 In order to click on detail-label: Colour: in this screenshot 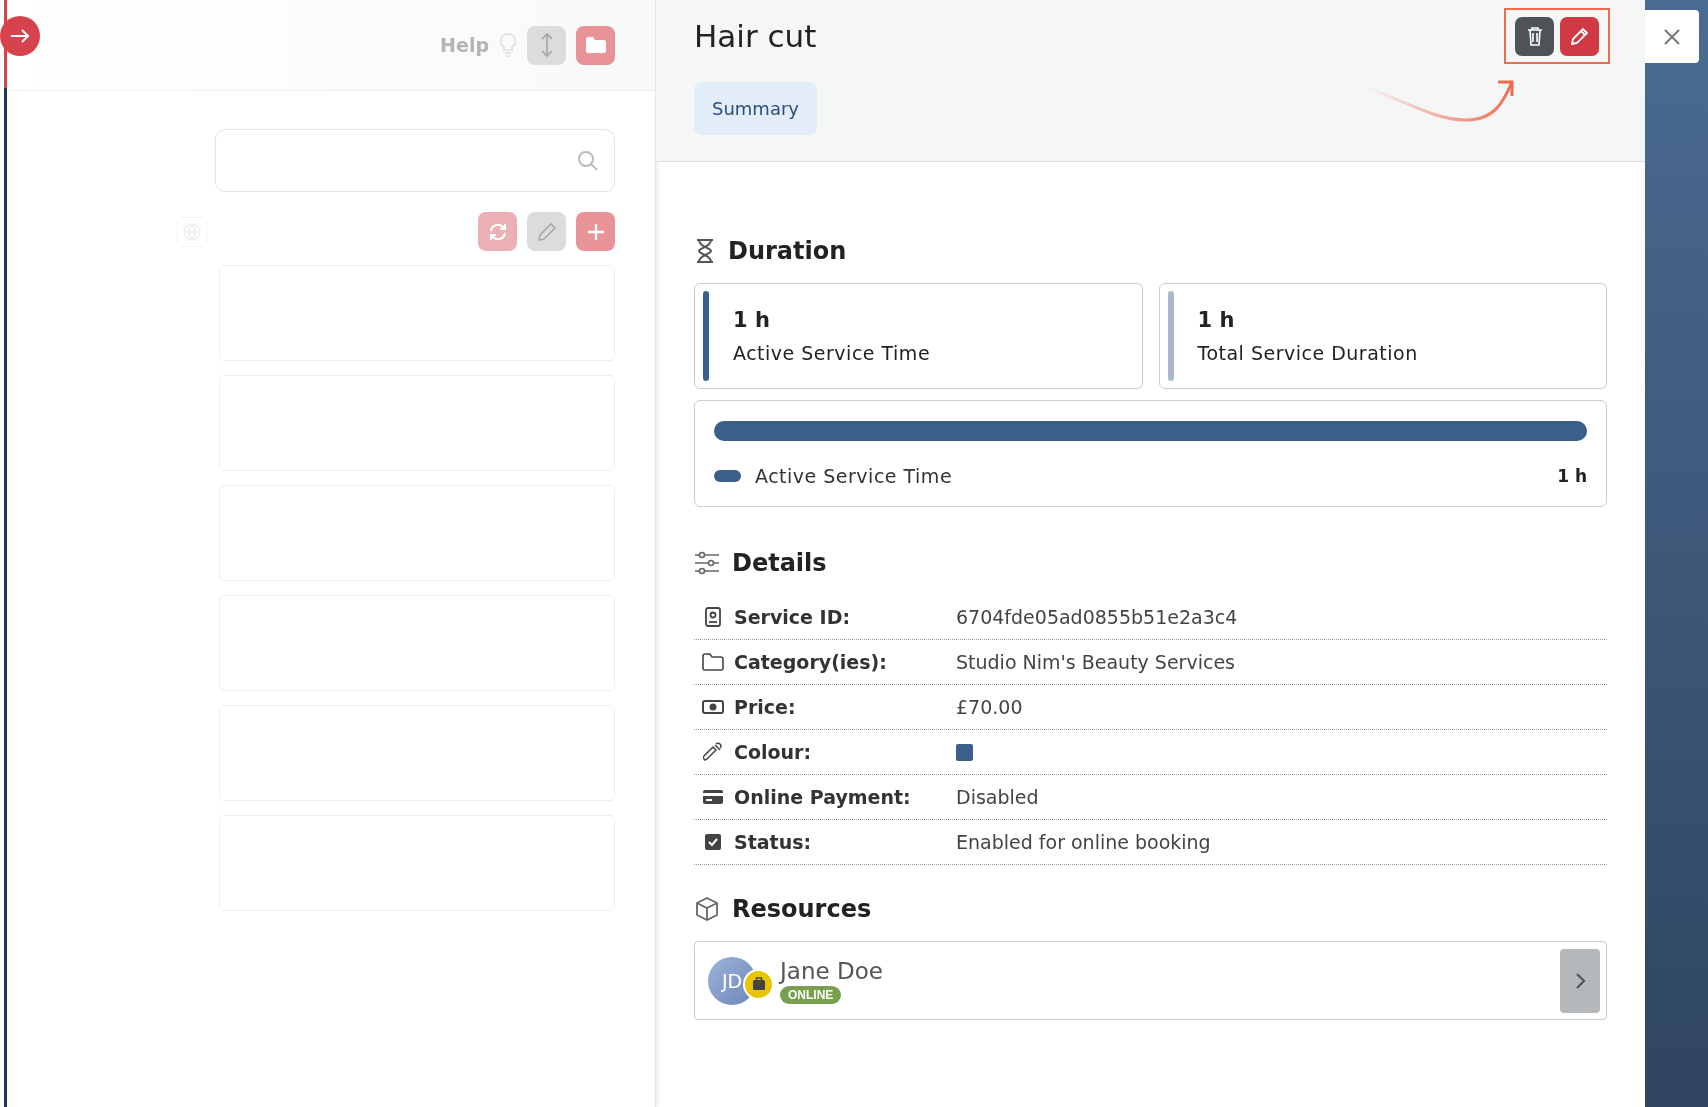, I will do `click(773, 752)`.